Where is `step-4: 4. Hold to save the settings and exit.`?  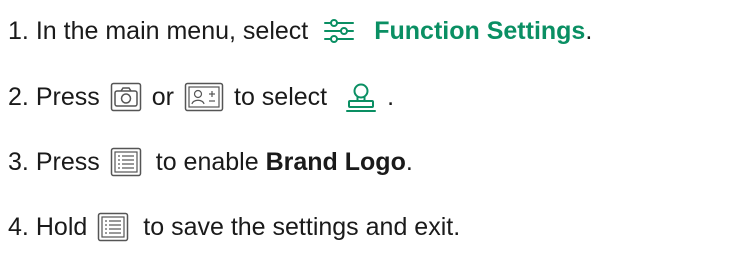
step-4: 4. Hold to save the settings and exit. is located at coordinates (234, 227).